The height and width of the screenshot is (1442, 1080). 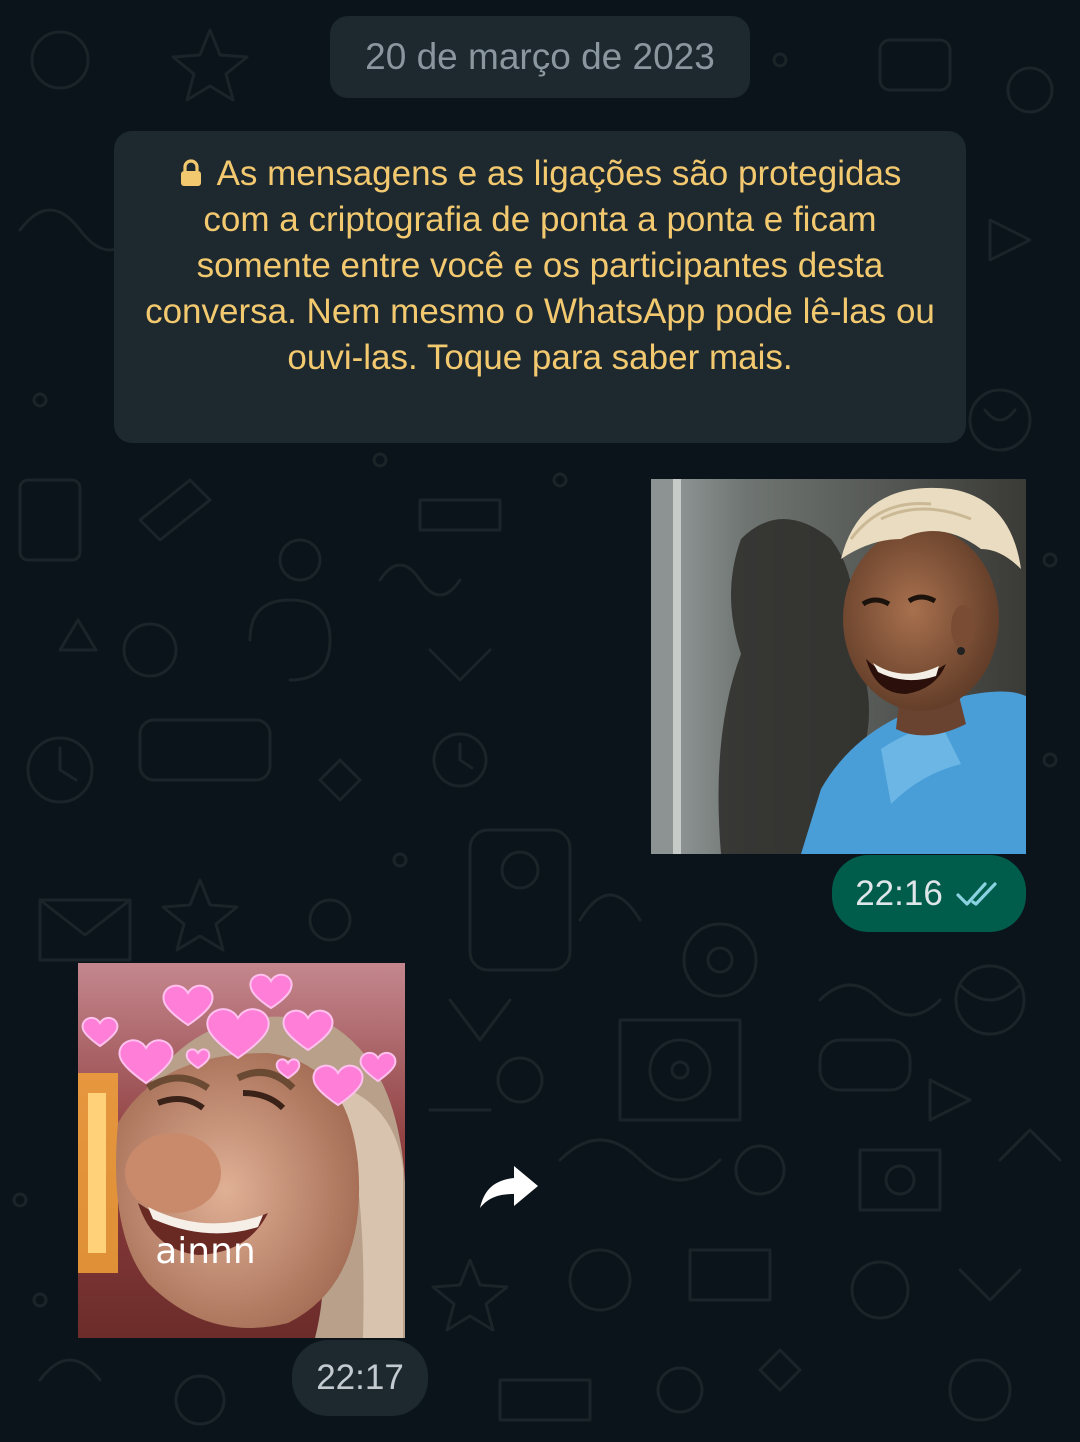 I want to click on incoming-sticker: ainnn, so click(x=241, y=1150).